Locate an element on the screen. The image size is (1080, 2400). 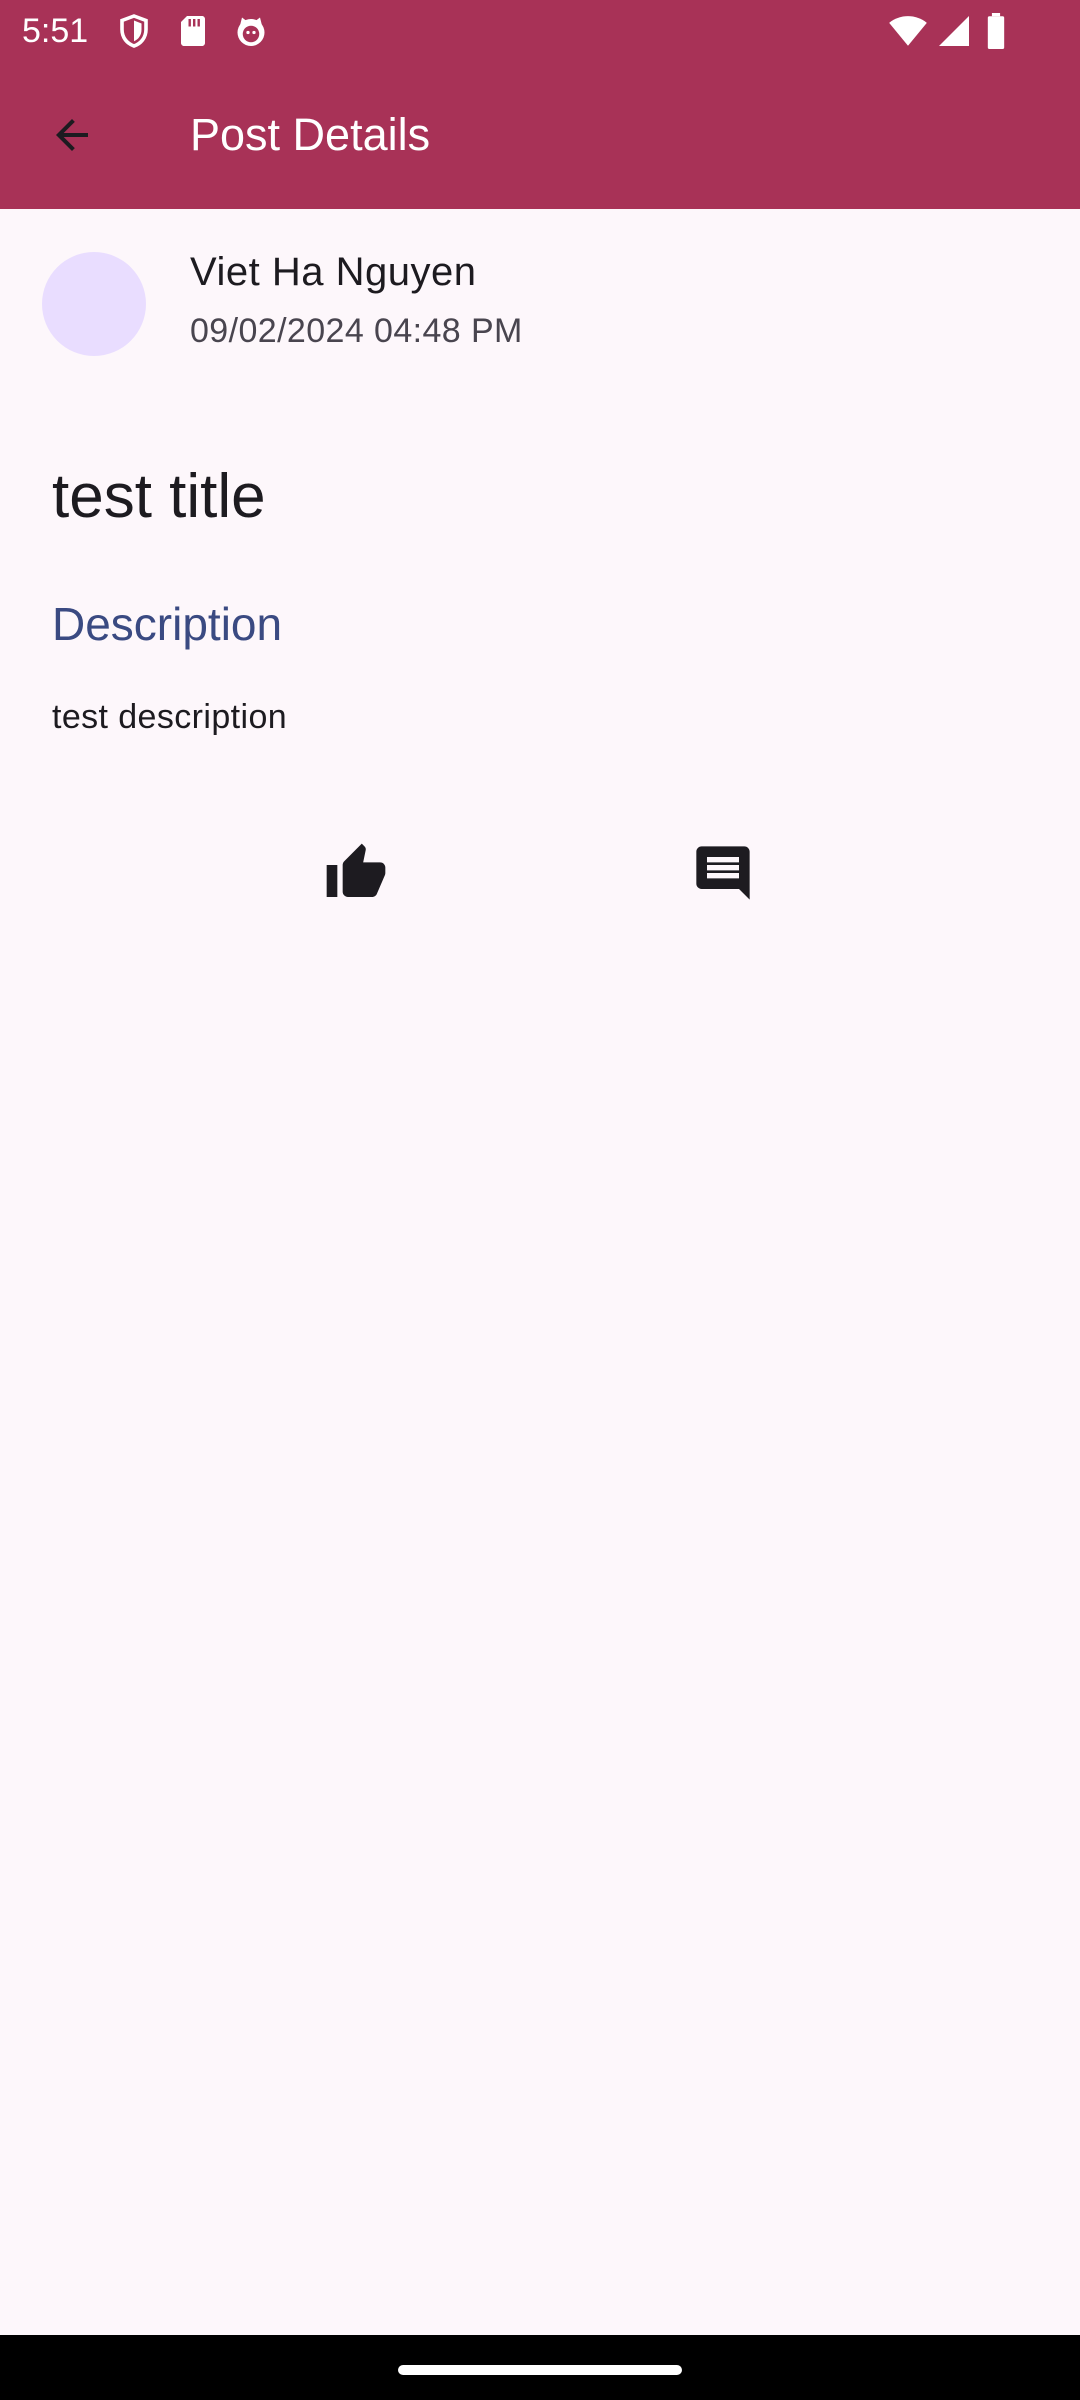
back-button is located at coordinates (72, 137).